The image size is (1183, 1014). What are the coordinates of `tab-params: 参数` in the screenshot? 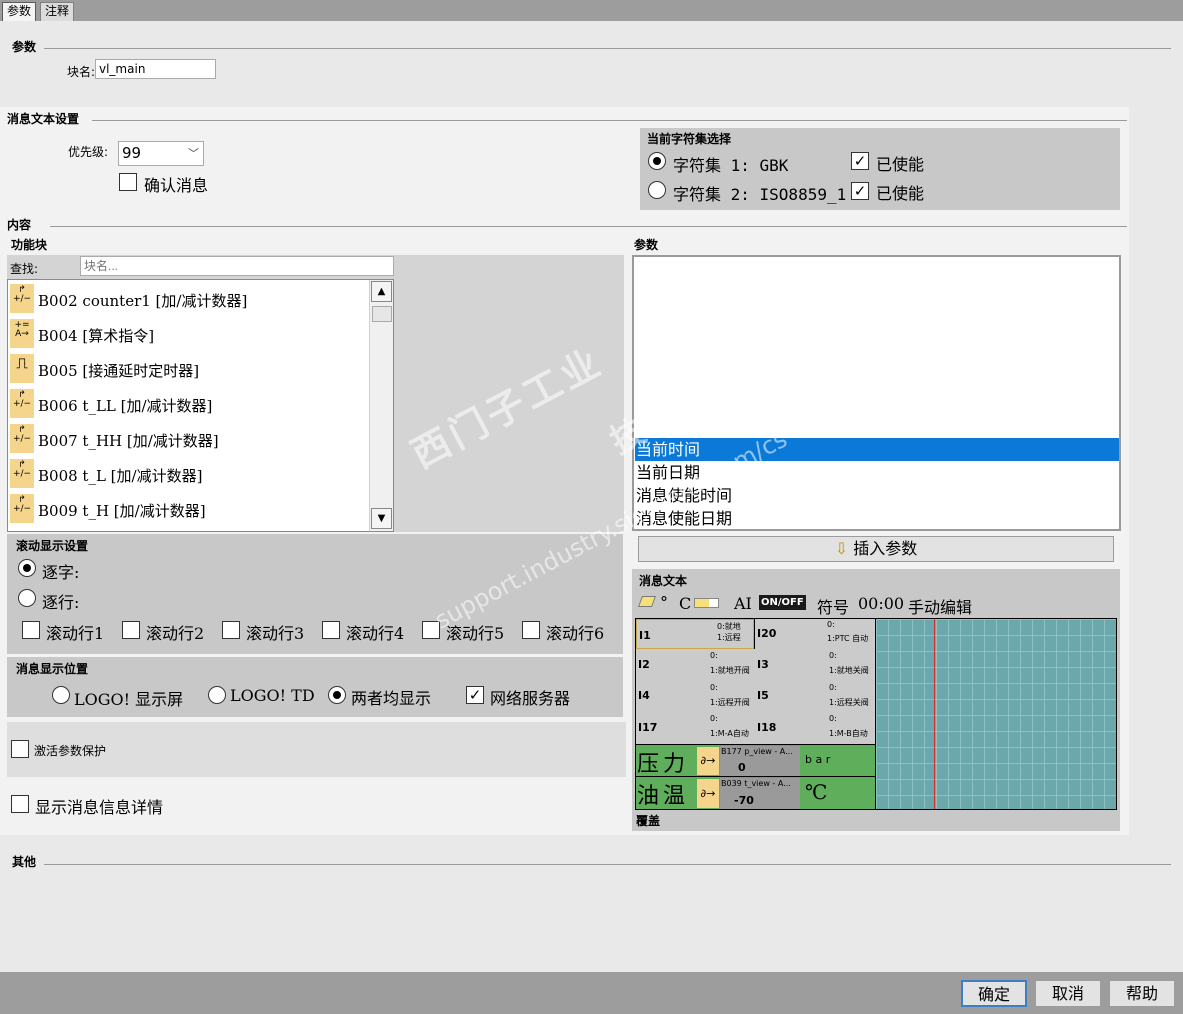 It's located at (19, 11).